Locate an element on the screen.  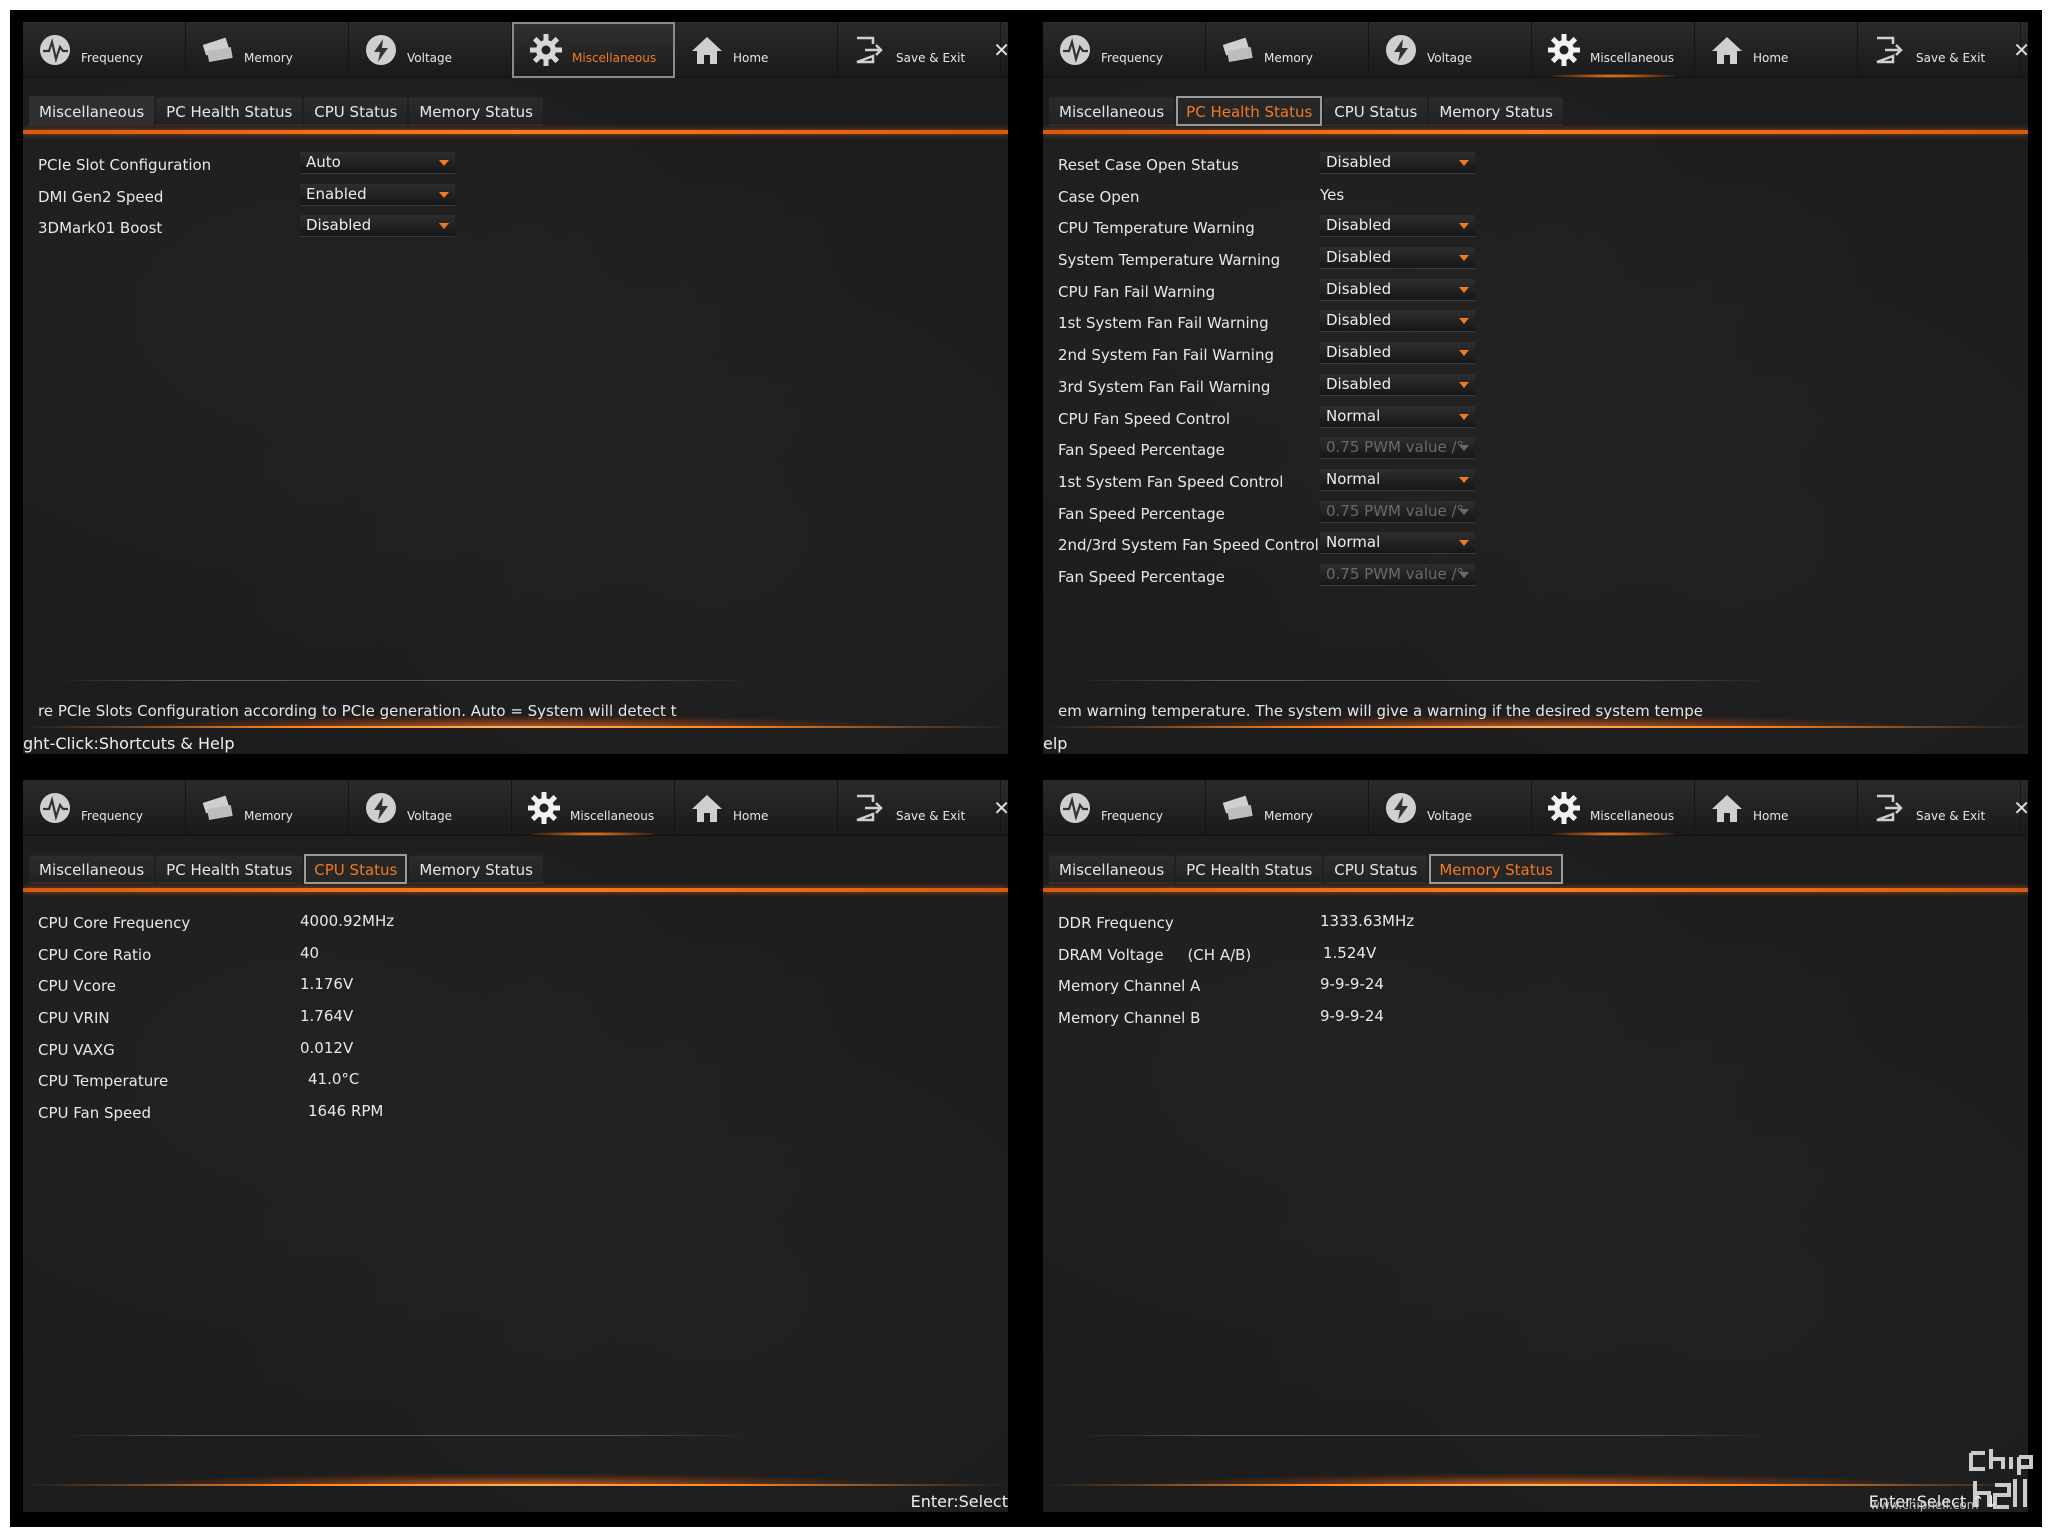
nav-label: Miscellaneous is located at coordinates (614, 58).